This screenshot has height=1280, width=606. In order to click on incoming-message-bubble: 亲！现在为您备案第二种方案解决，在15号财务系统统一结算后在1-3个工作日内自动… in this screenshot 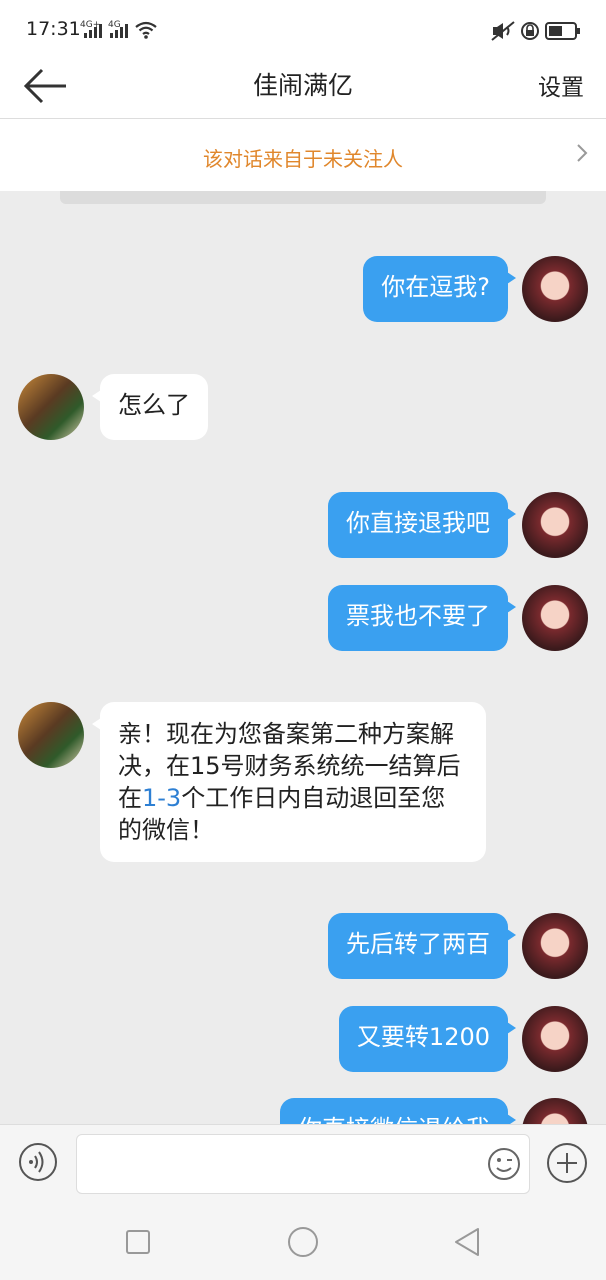, I will do `click(289, 782)`.